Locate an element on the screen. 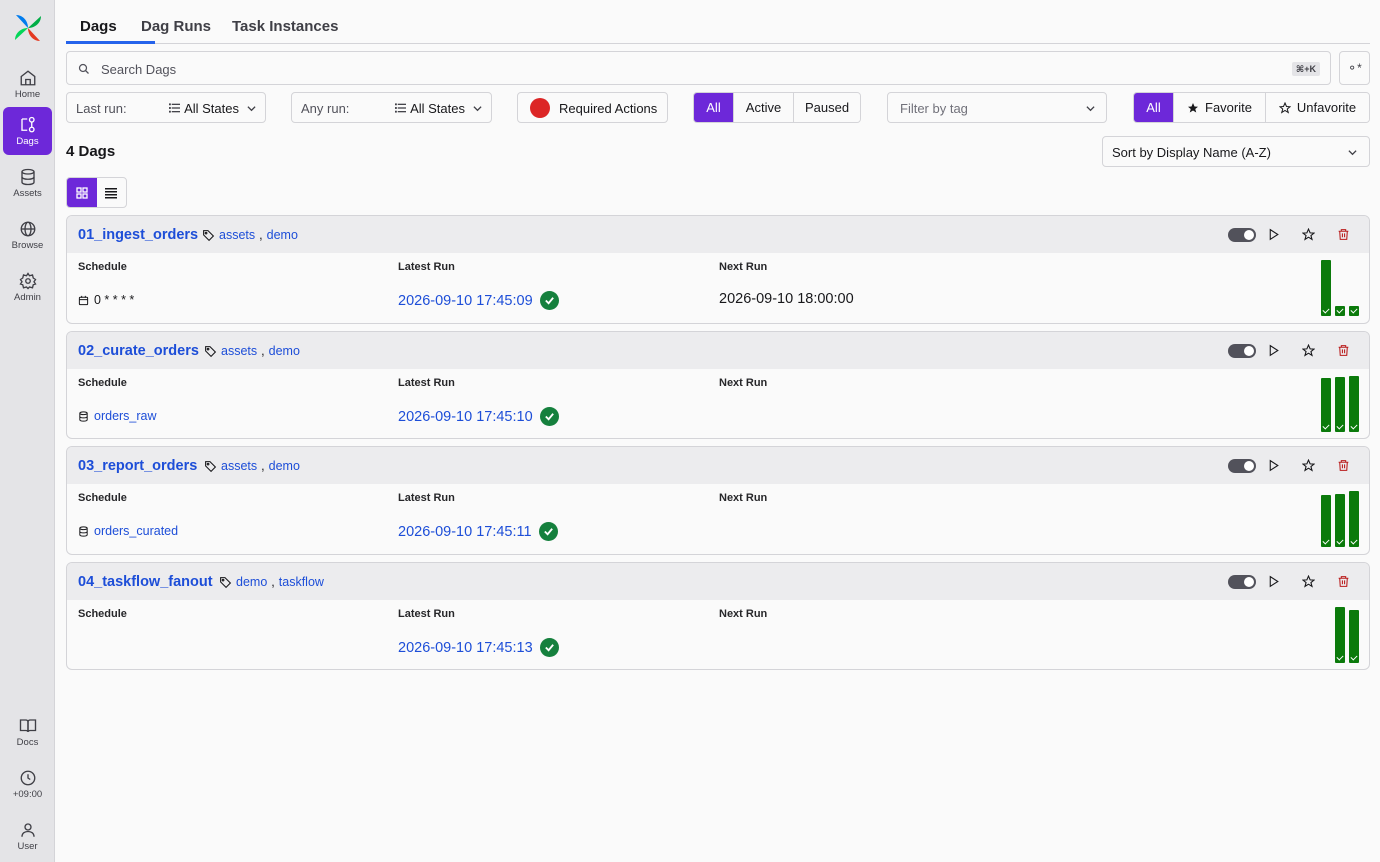  globe-icon is located at coordinates (27, 228).